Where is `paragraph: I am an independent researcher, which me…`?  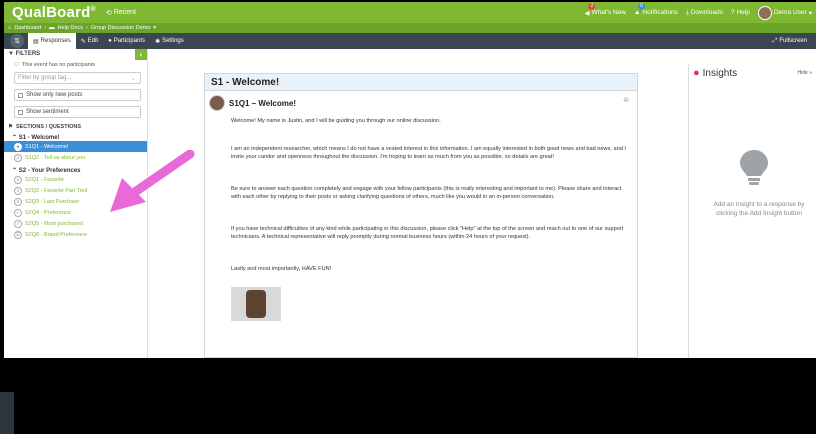
paragraph: I am an independent researcher, which me… is located at coordinates (428, 153).